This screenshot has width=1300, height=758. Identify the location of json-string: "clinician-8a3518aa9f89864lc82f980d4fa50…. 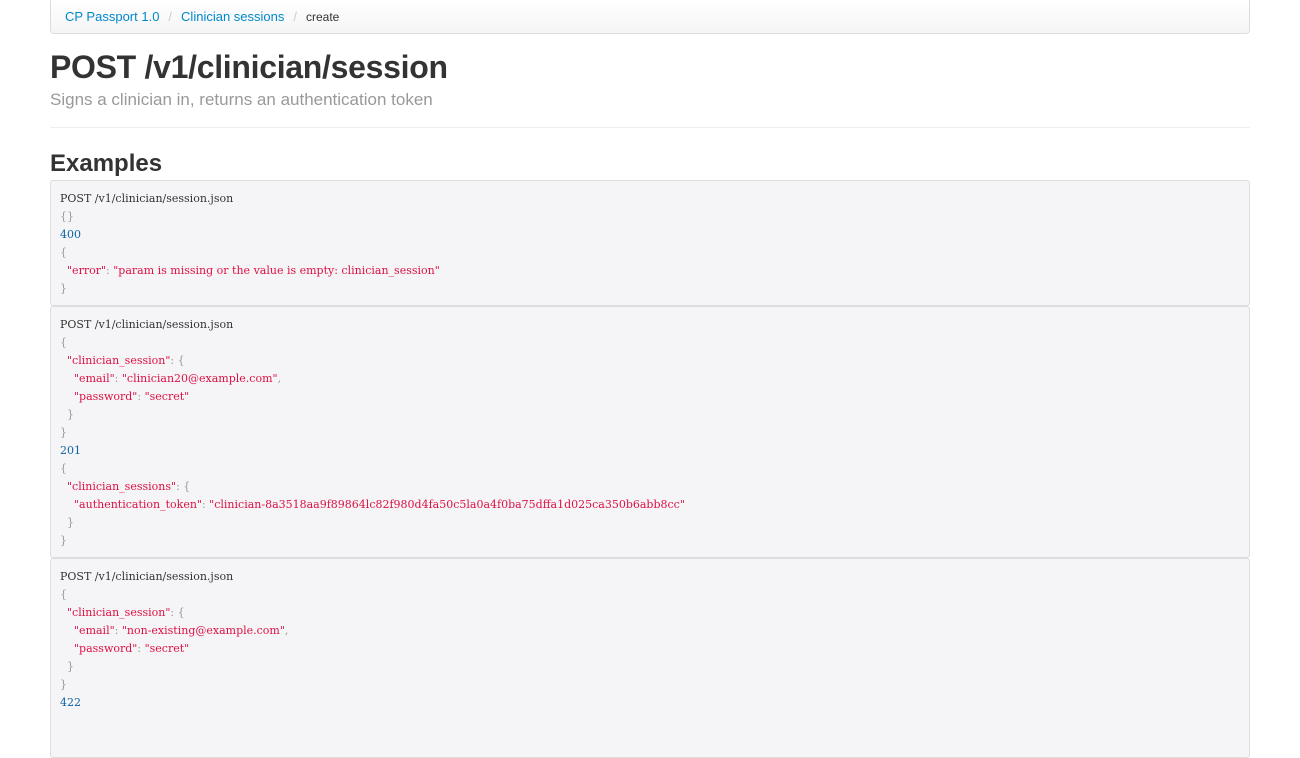
(447, 504).